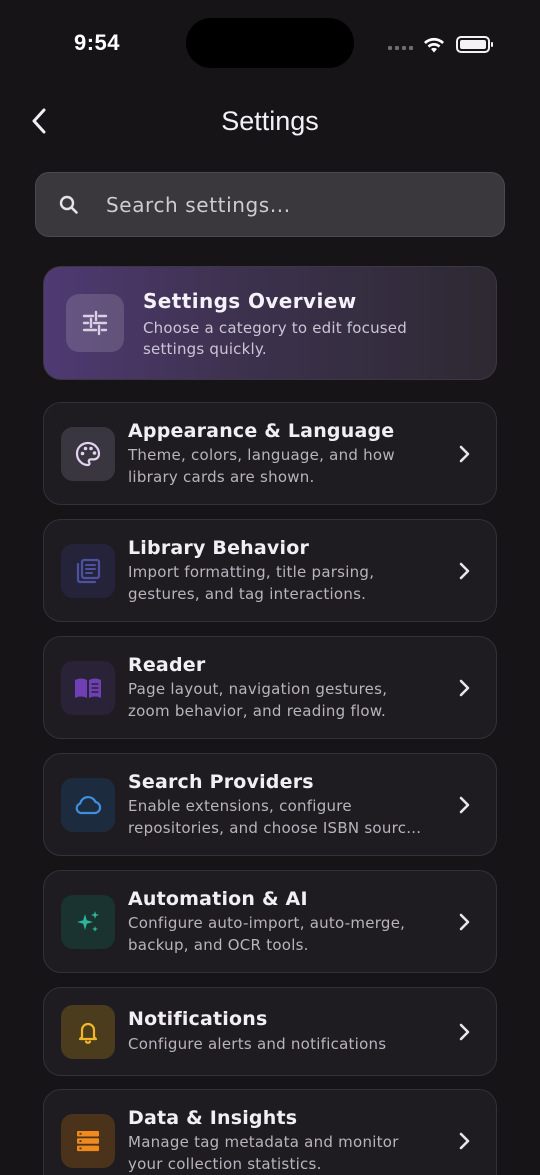  What do you see at coordinates (88, 1141) in the screenshot?
I see `database-icon` at bounding box center [88, 1141].